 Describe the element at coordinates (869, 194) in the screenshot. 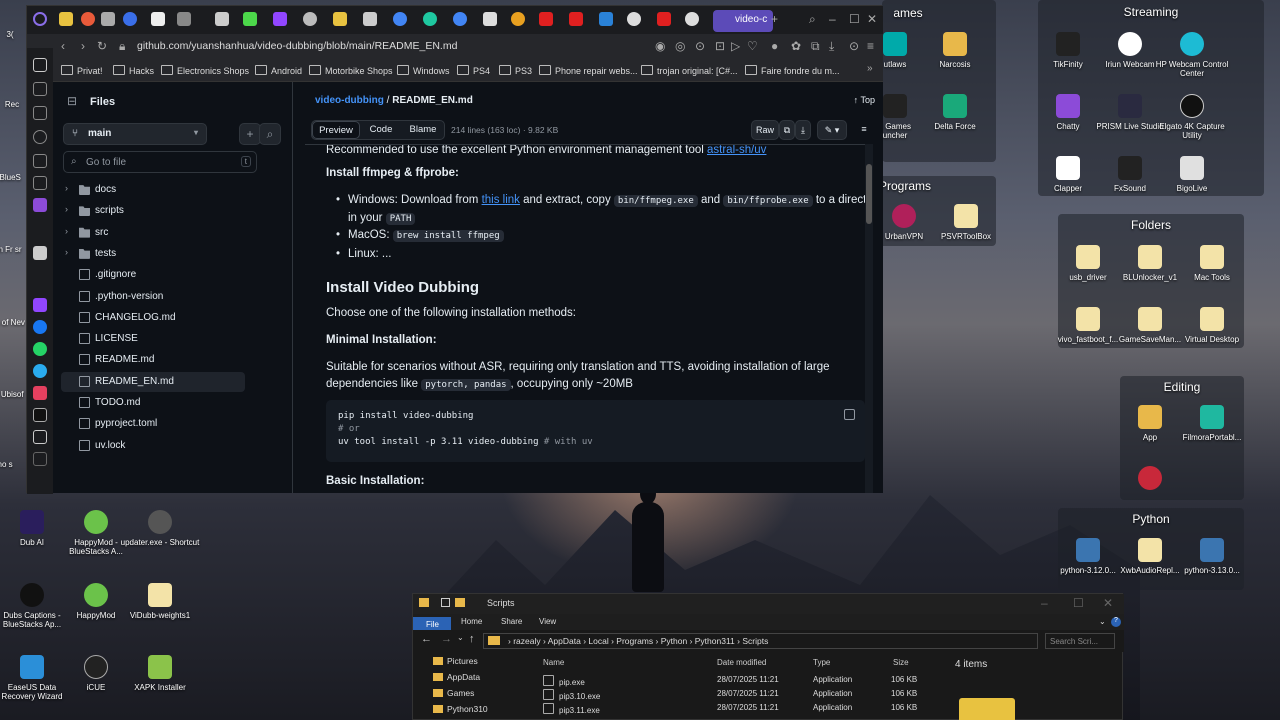

I see `scrollbar-thumb` at that location.